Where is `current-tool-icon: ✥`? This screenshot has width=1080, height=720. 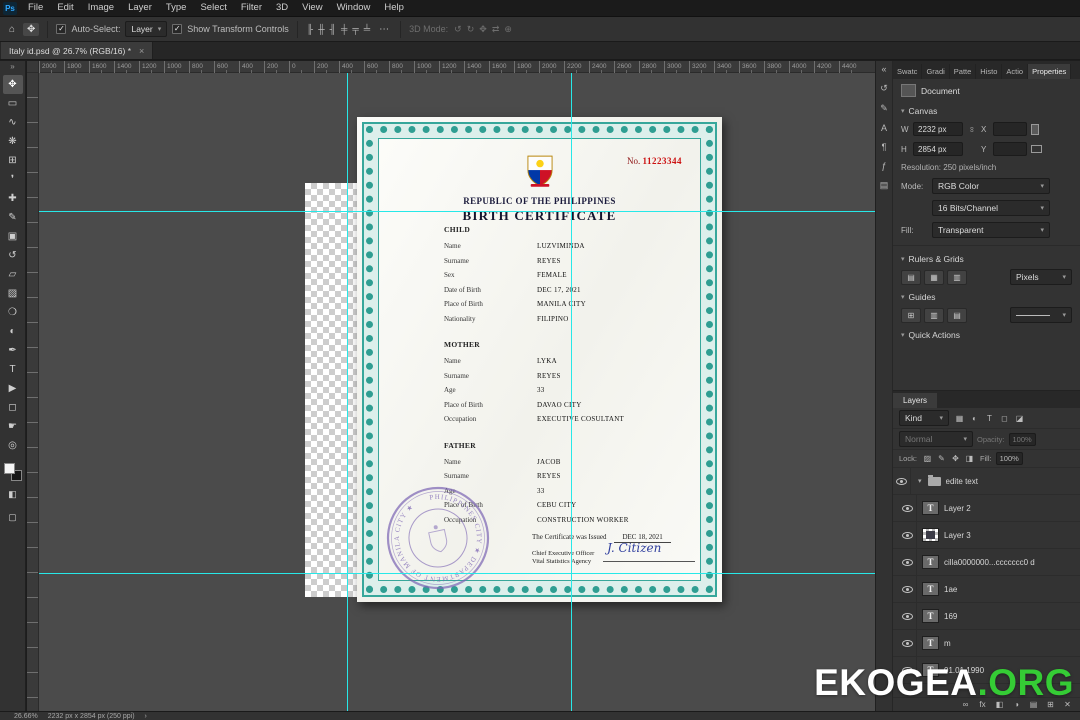 current-tool-icon: ✥ is located at coordinates (31, 29).